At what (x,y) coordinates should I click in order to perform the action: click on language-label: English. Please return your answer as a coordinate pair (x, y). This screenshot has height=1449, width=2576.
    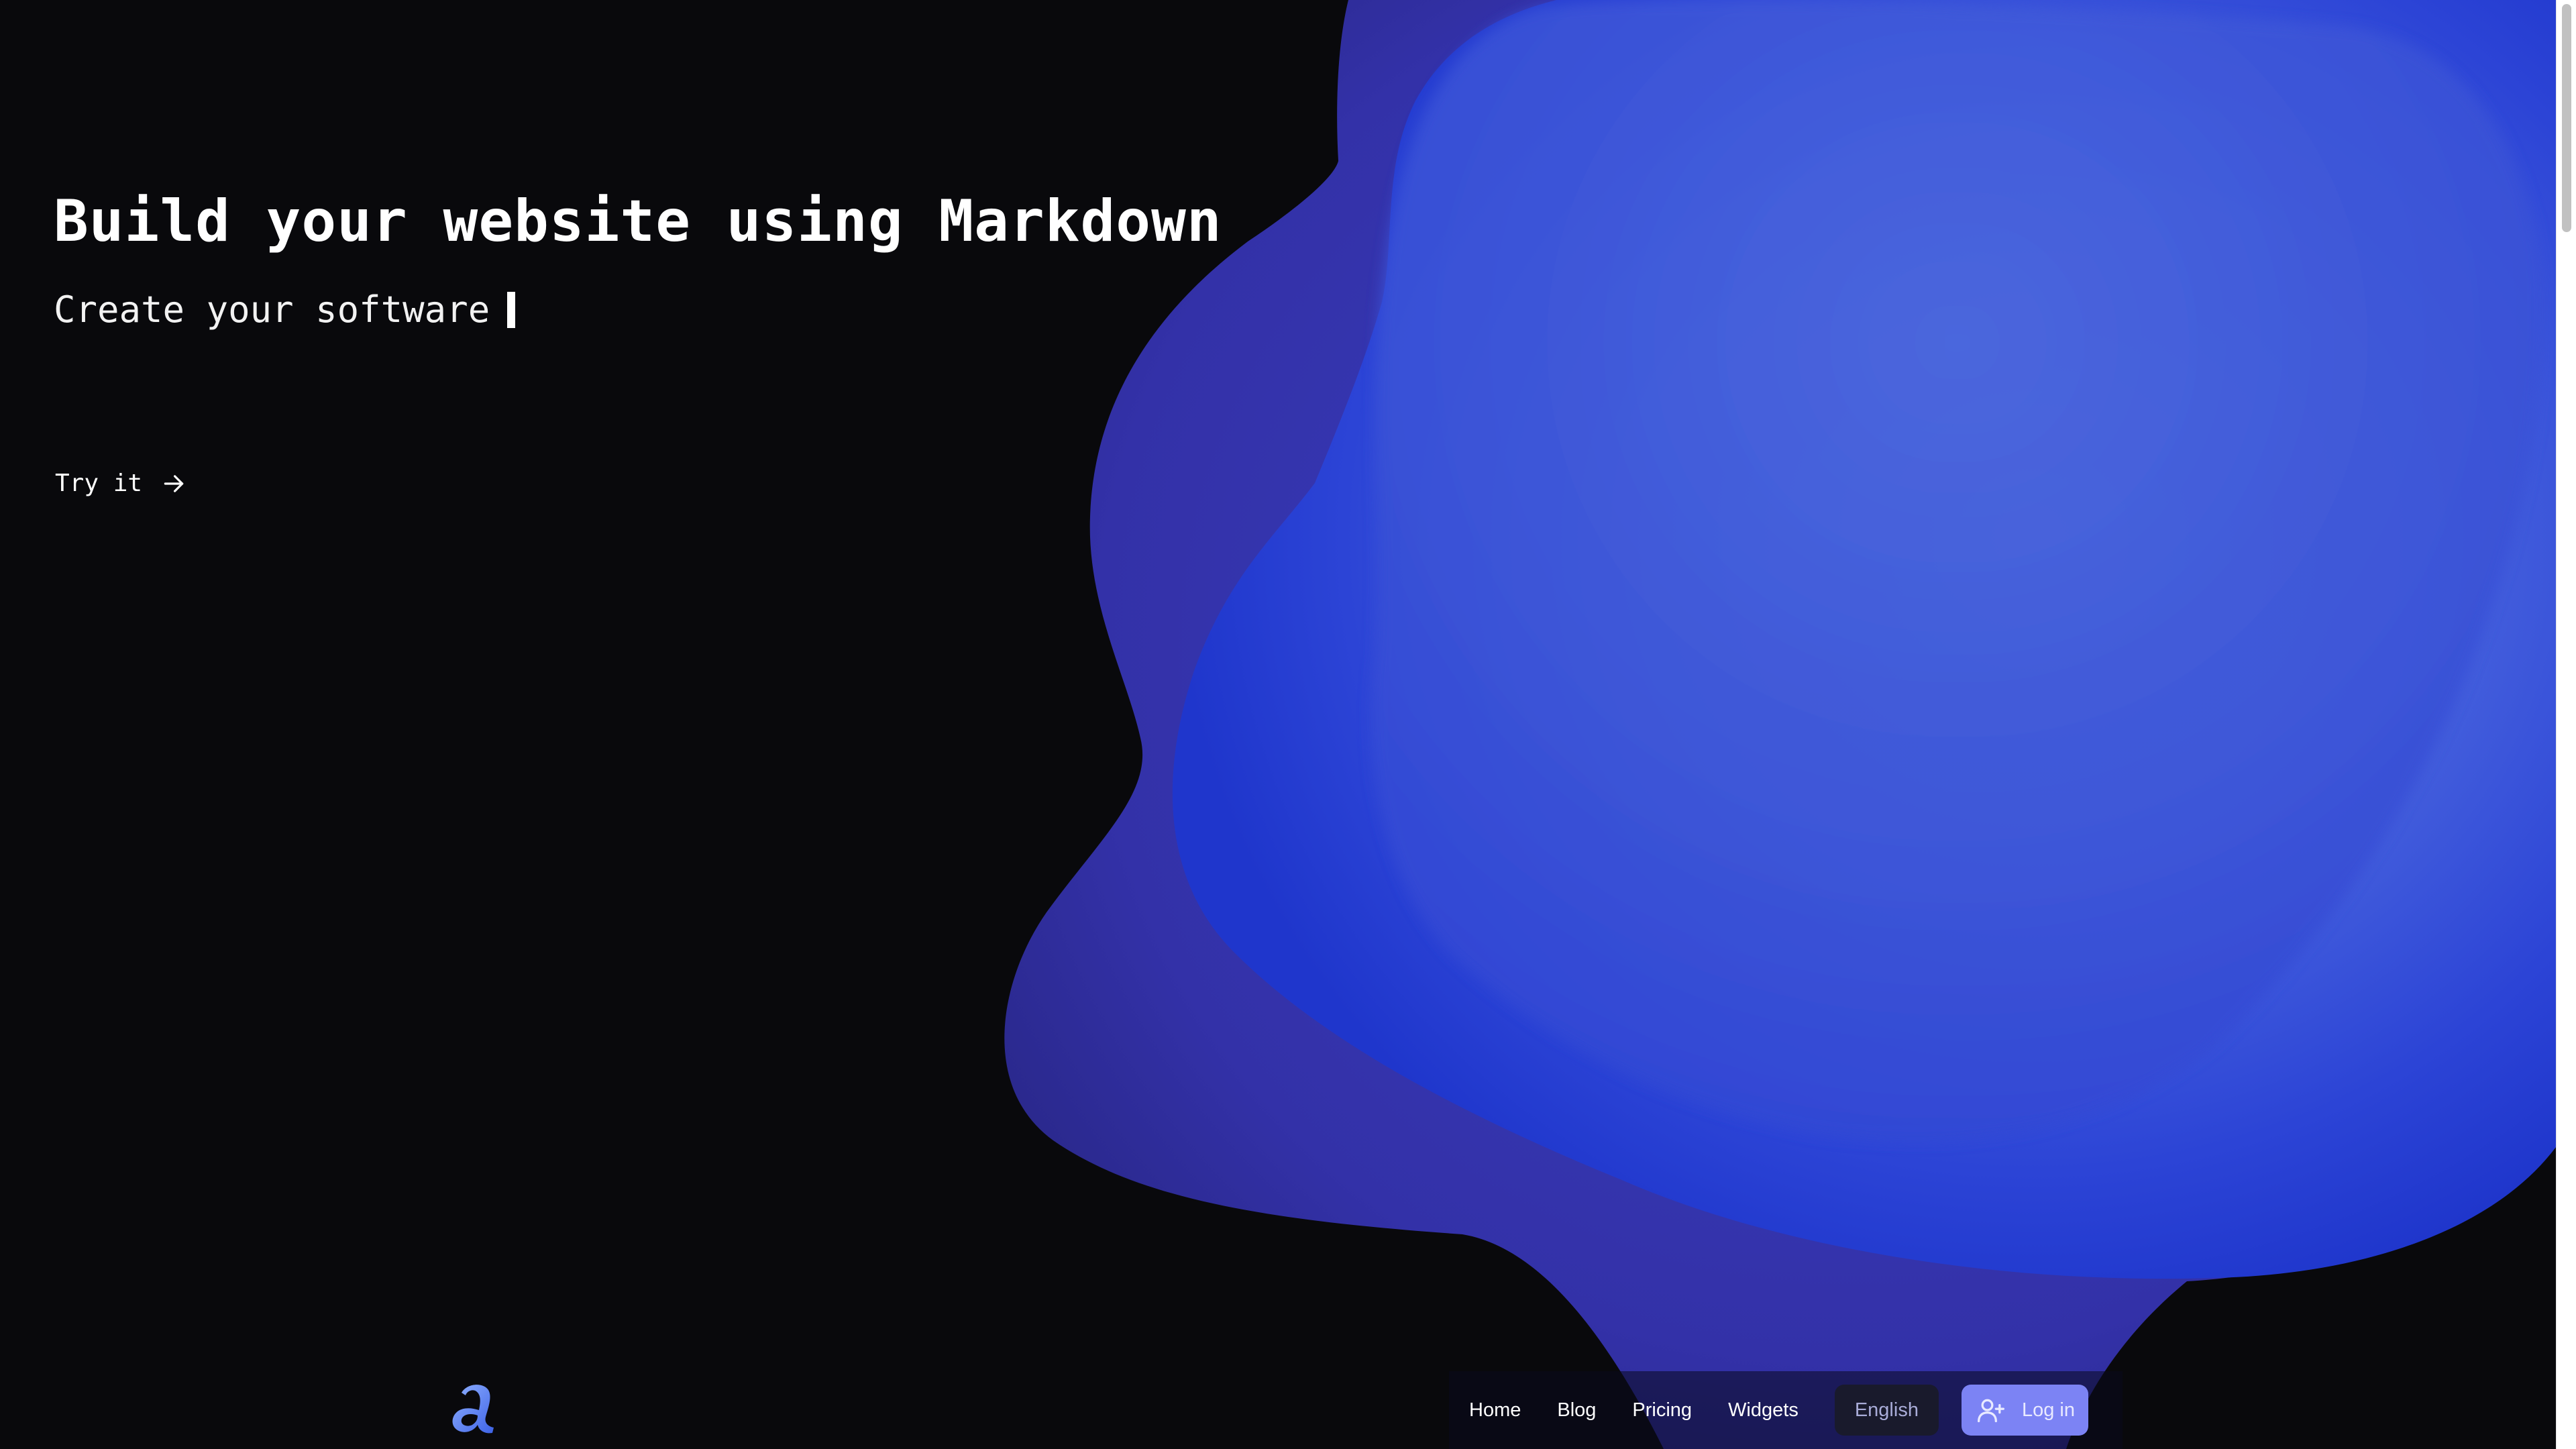
    Looking at the image, I should click on (1886, 1410).